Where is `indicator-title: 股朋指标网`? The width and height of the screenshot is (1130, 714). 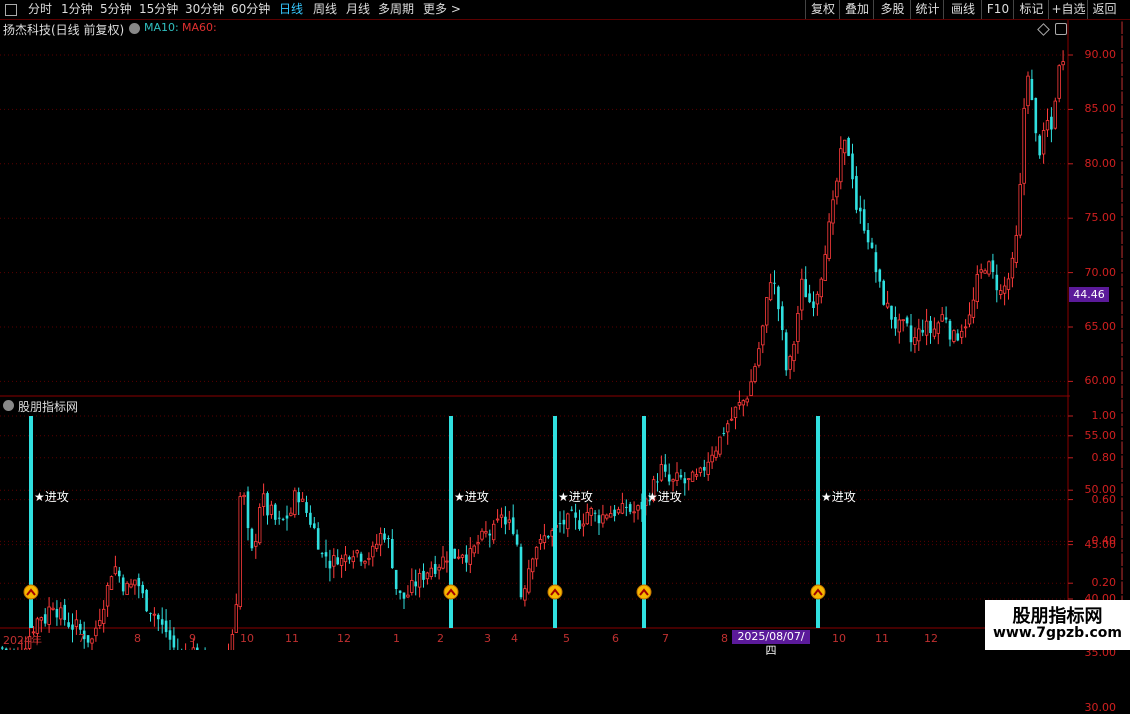
indicator-title: 股朋指标网 is located at coordinates (48, 407).